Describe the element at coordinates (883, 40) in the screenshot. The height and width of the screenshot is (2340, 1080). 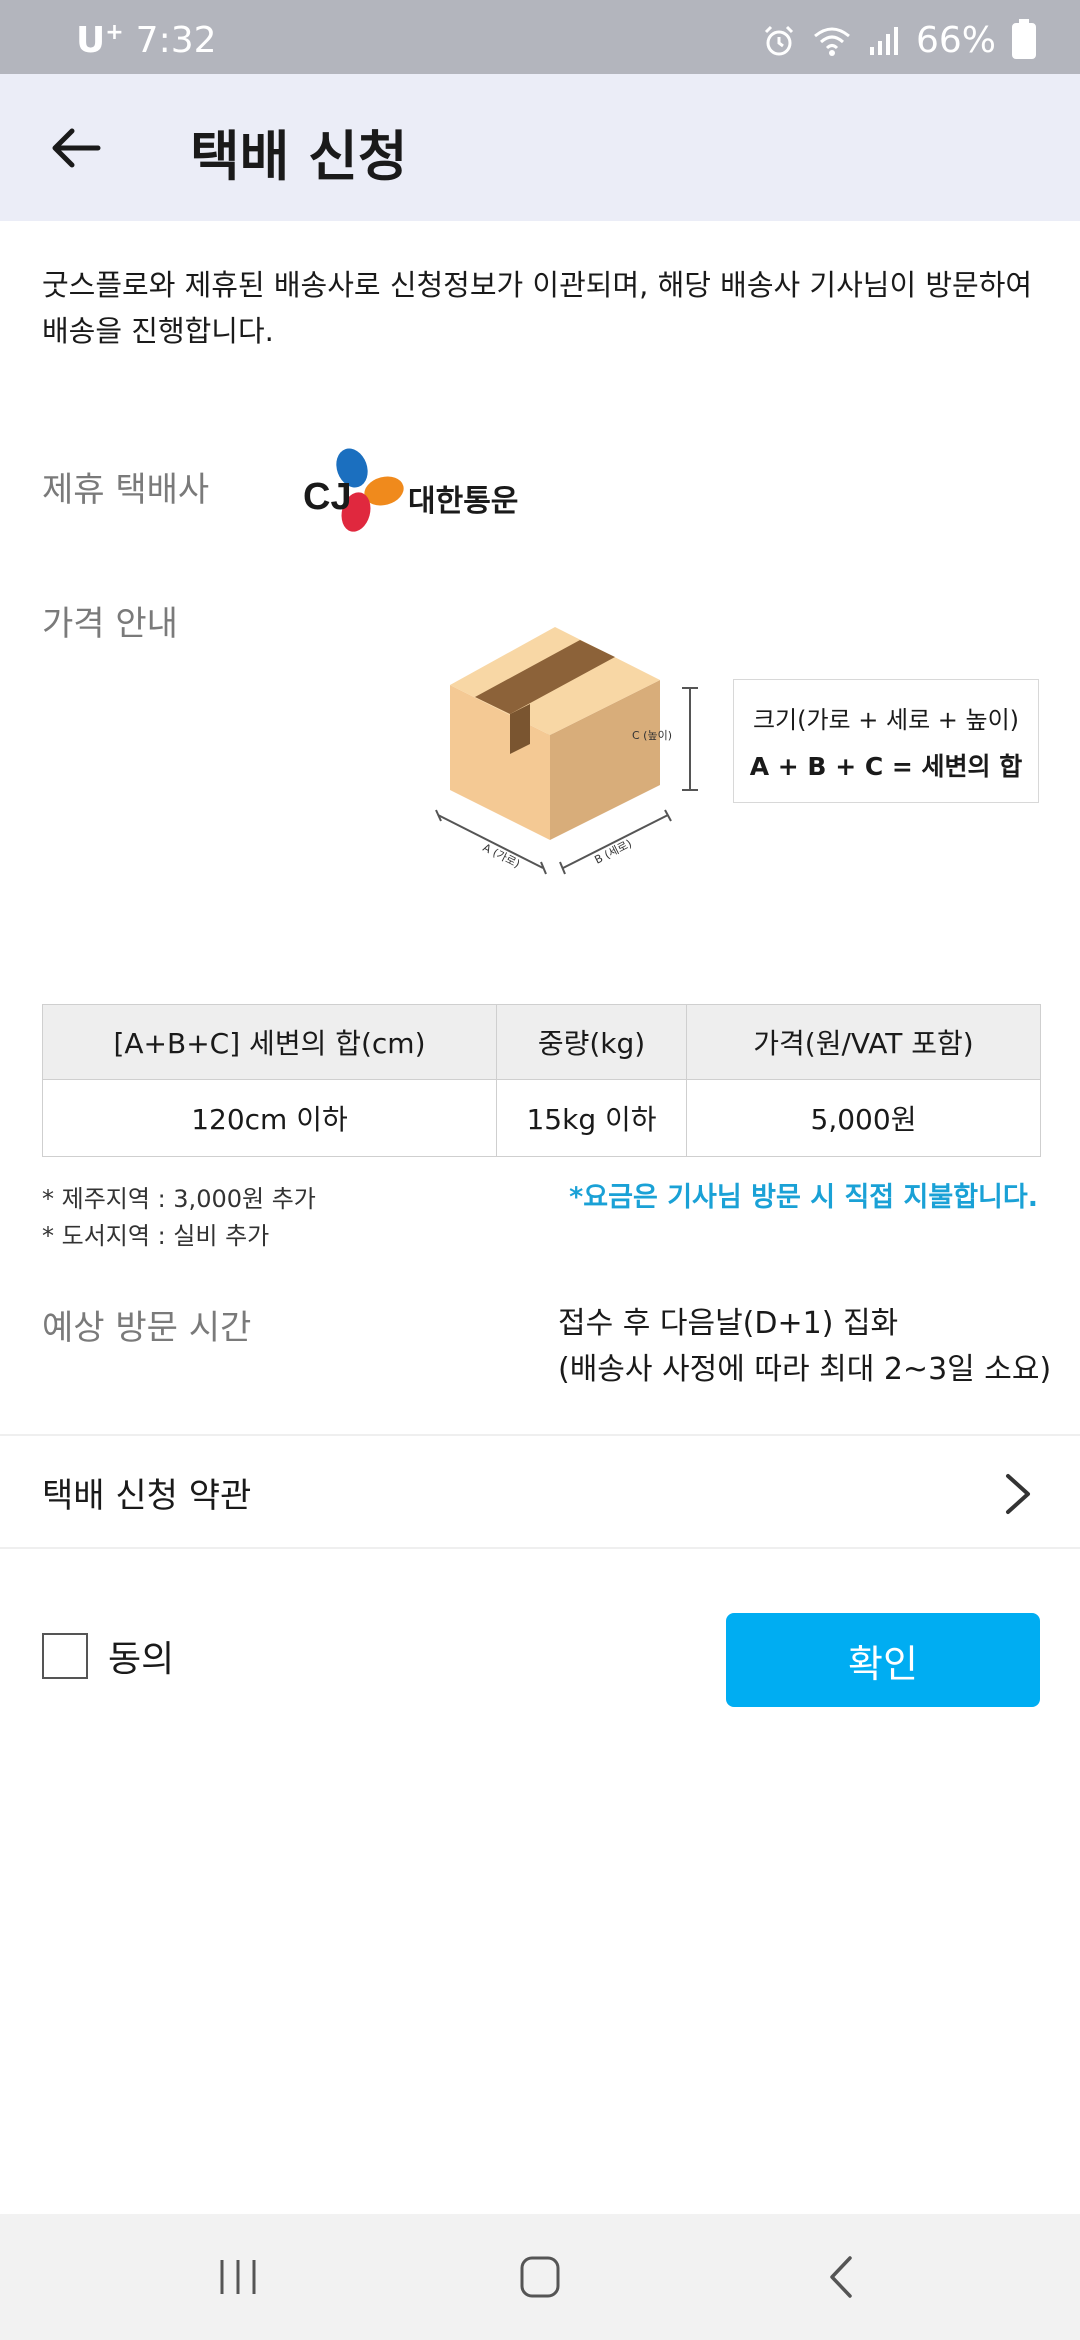
I see `signal-icon` at that location.